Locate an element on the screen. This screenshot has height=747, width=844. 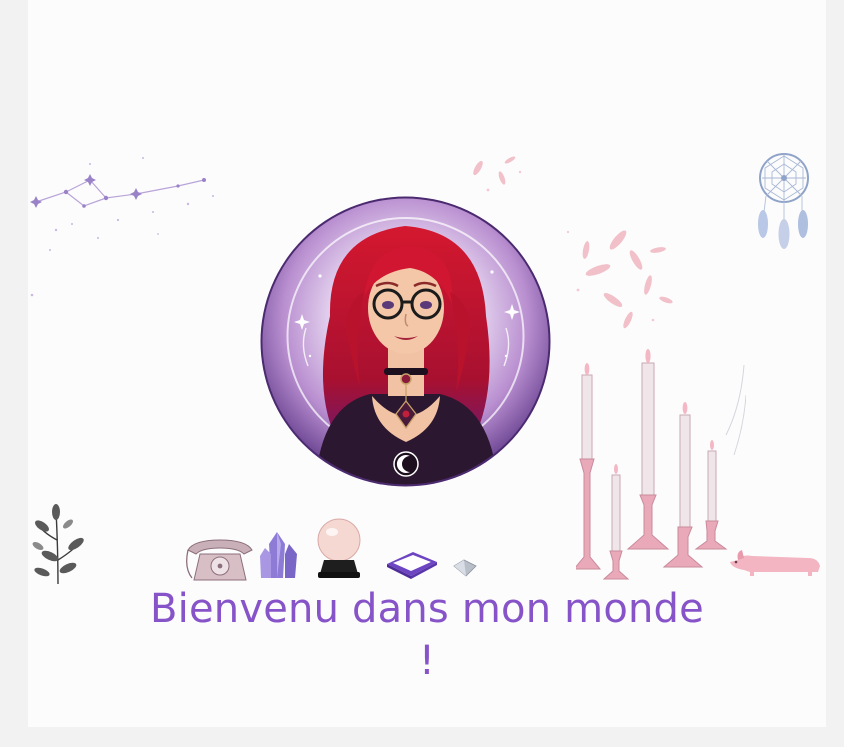
dog-icon is located at coordinates (775, 563).